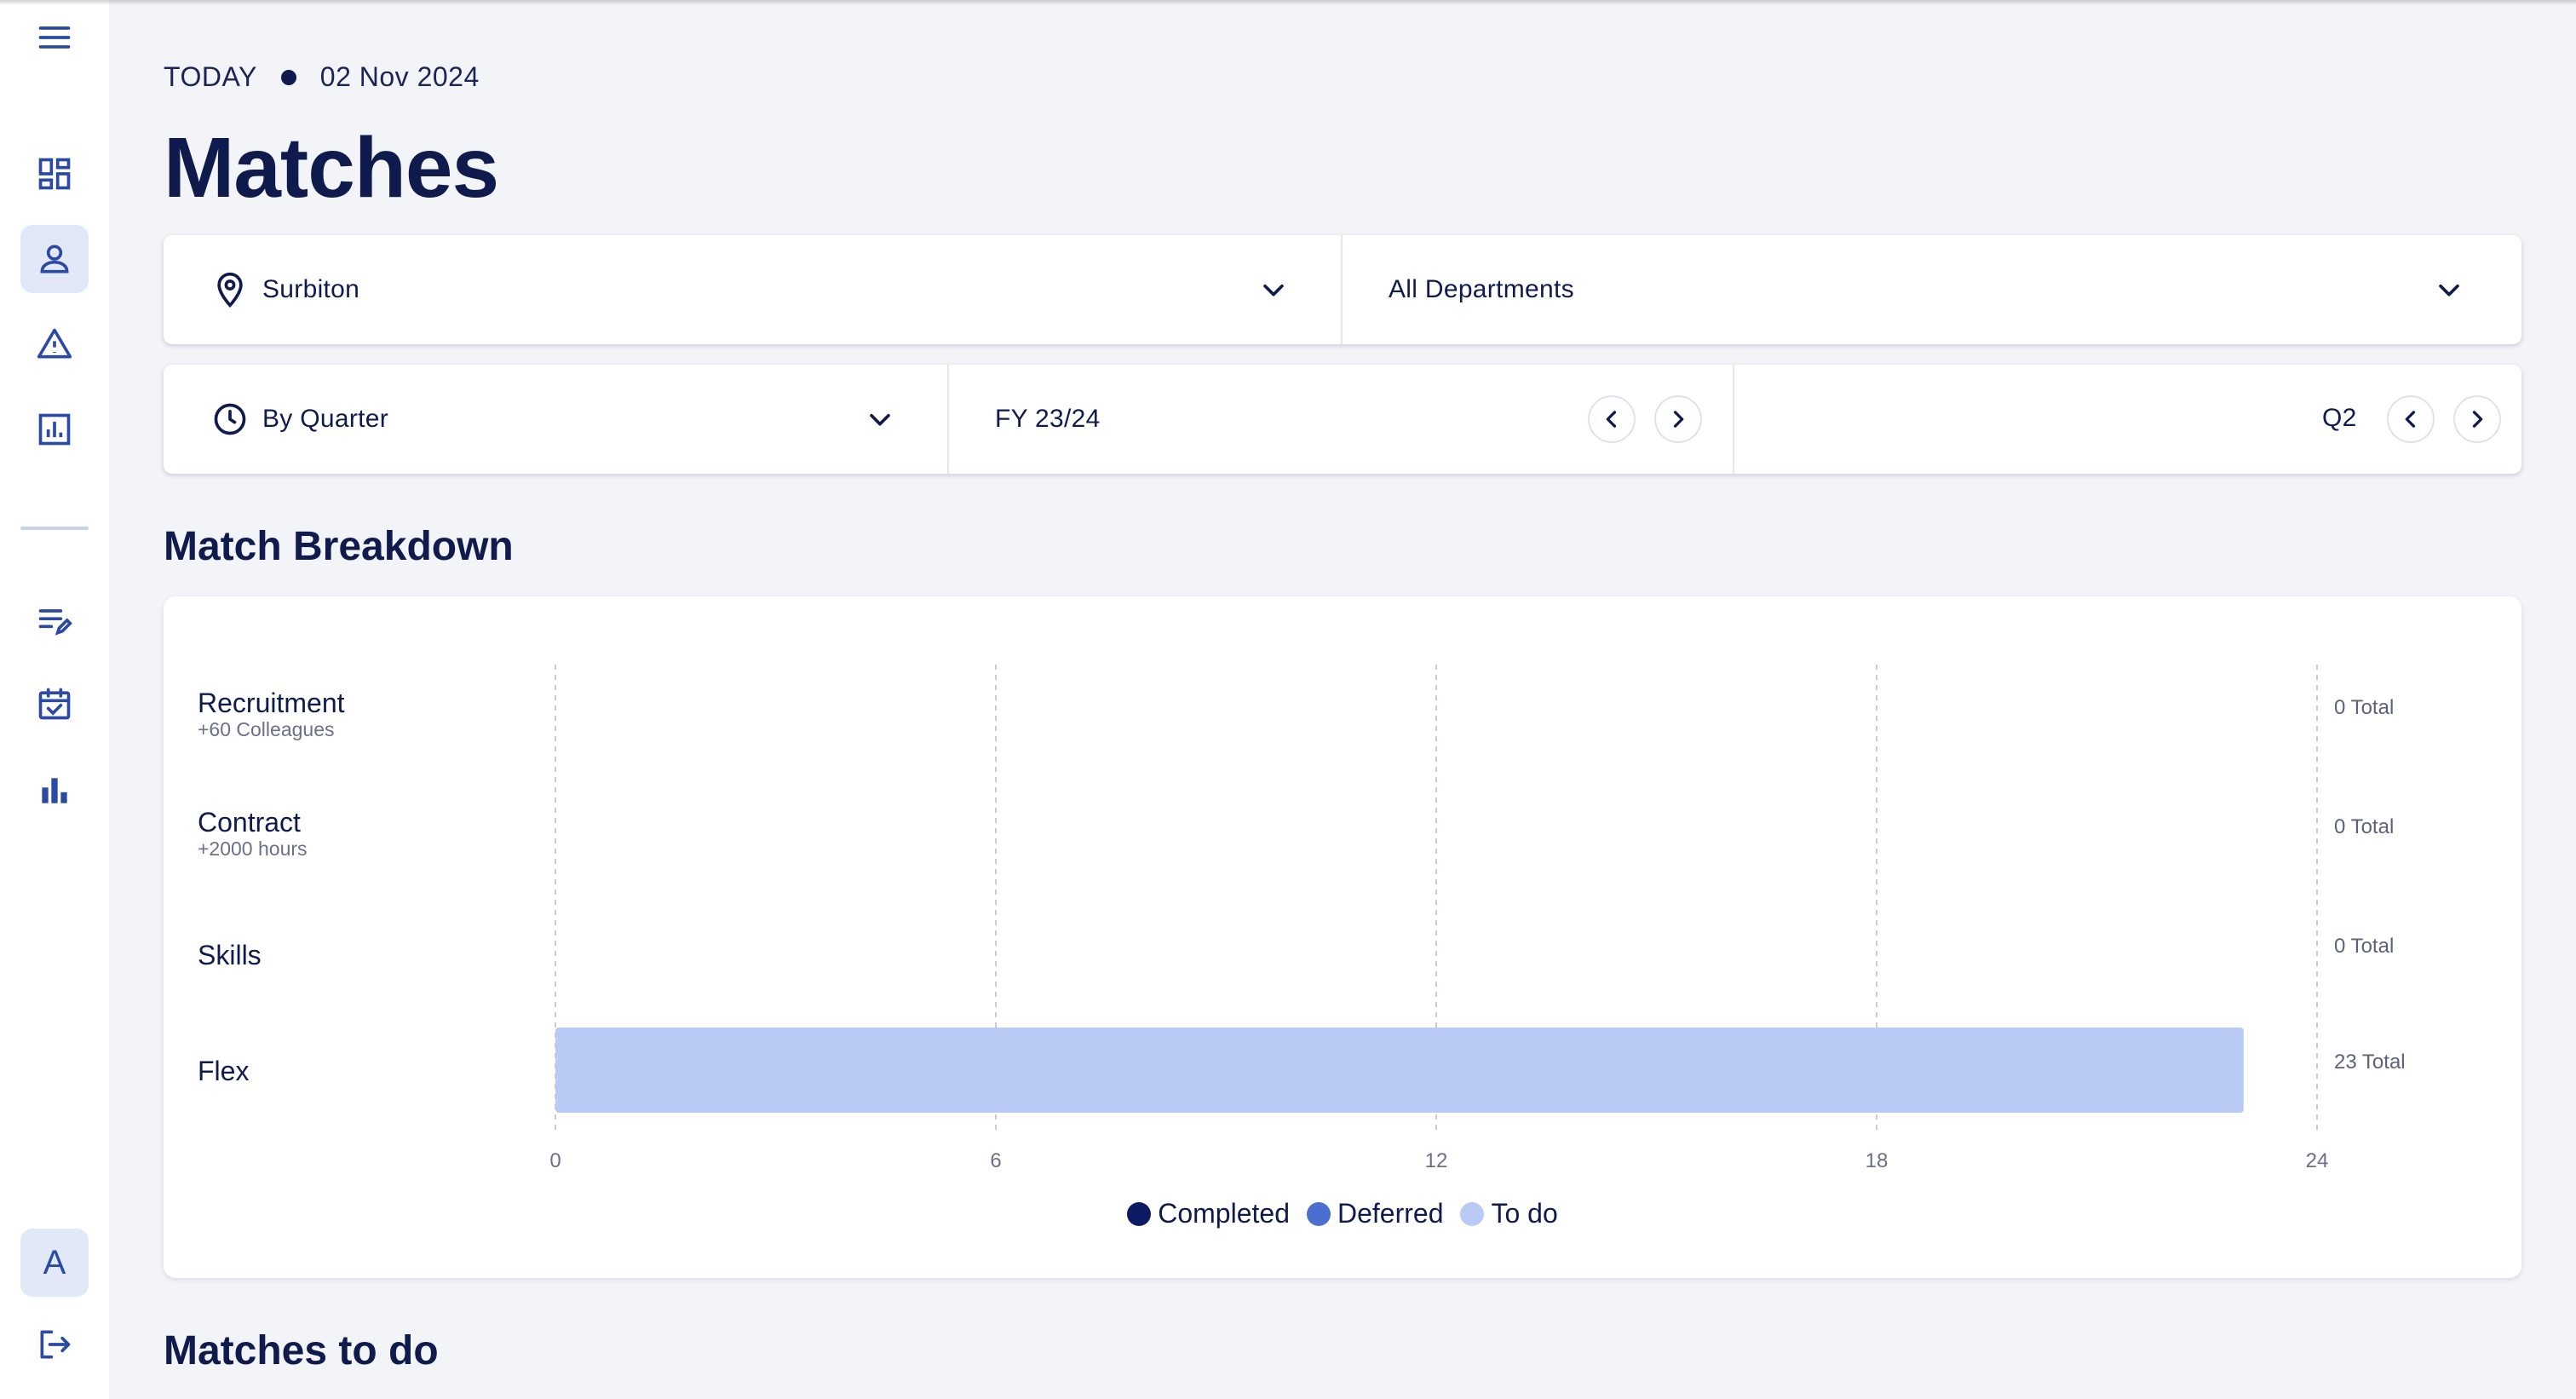 The image size is (2576, 1399). I want to click on fiscal-year-next-button, so click(1678, 419).